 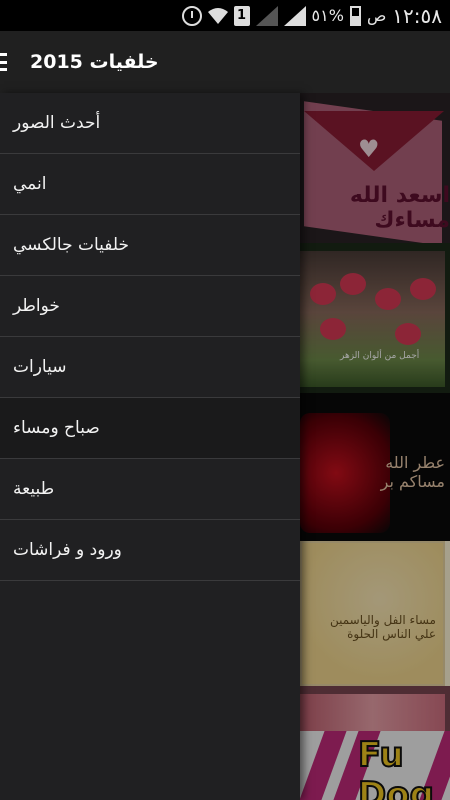 I want to click on drawer-item-label: صباح ومساء, so click(x=56, y=428).